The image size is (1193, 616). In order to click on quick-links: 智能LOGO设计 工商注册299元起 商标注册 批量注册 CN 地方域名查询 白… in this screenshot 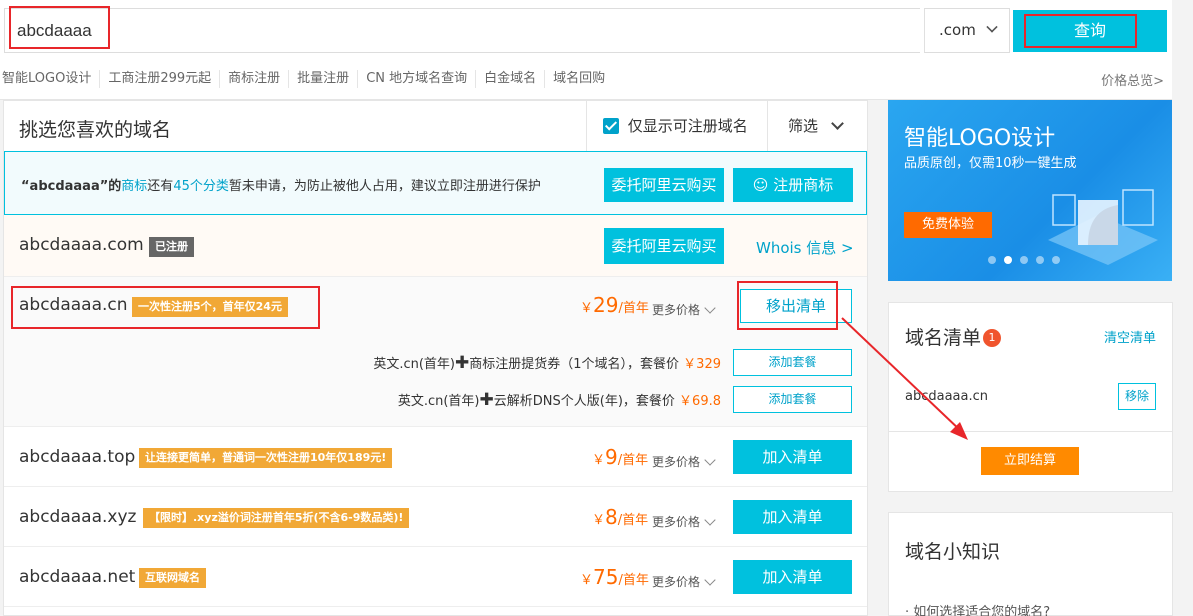, I will do `click(307, 79)`.